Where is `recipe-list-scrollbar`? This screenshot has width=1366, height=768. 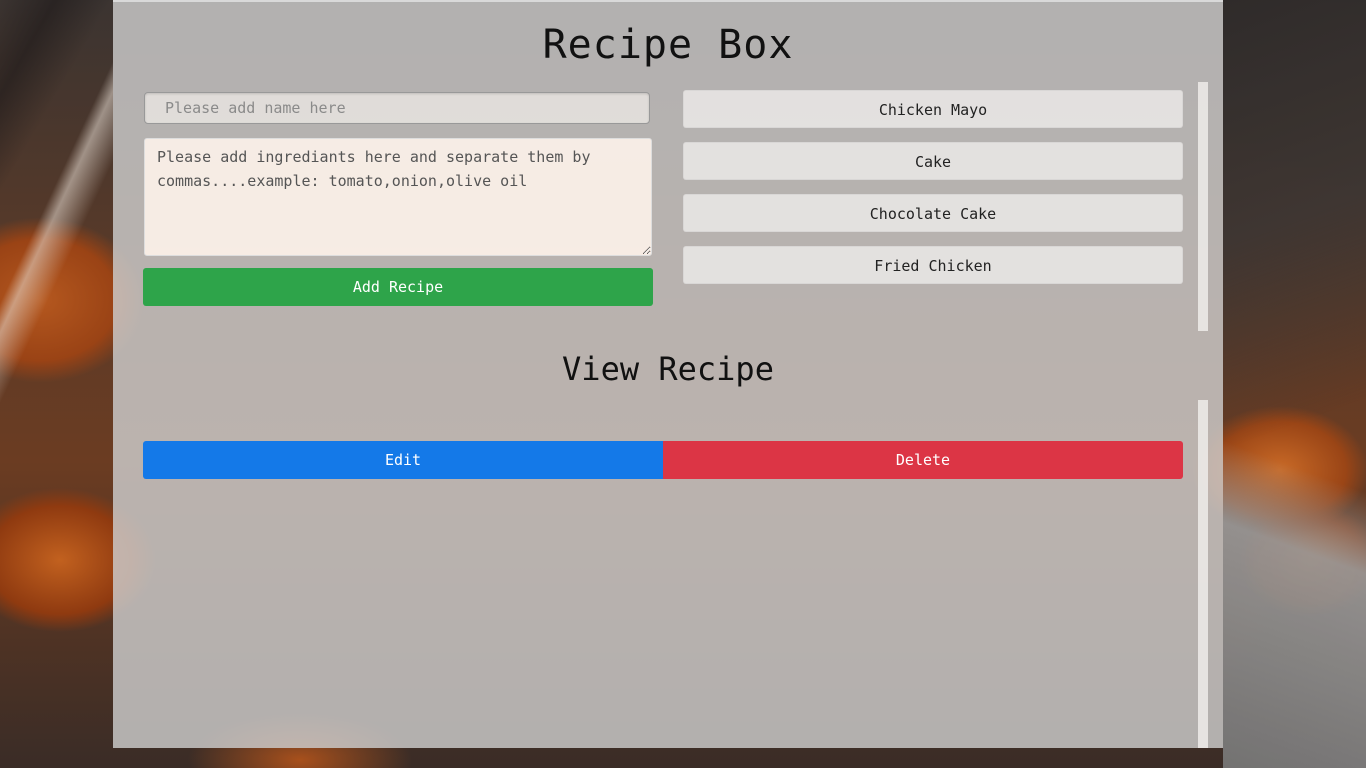 recipe-list-scrollbar is located at coordinates (1203, 206).